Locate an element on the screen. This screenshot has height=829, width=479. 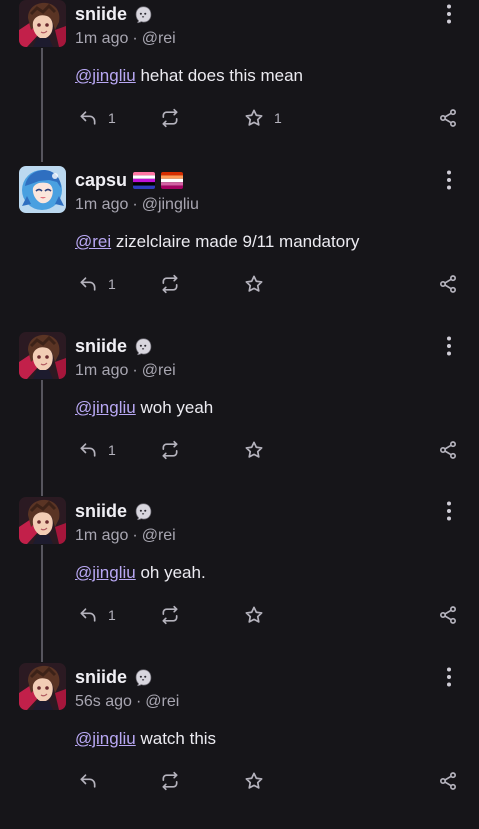
post-content: @jingliu oh yeah. is located at coordinates (140, 573).